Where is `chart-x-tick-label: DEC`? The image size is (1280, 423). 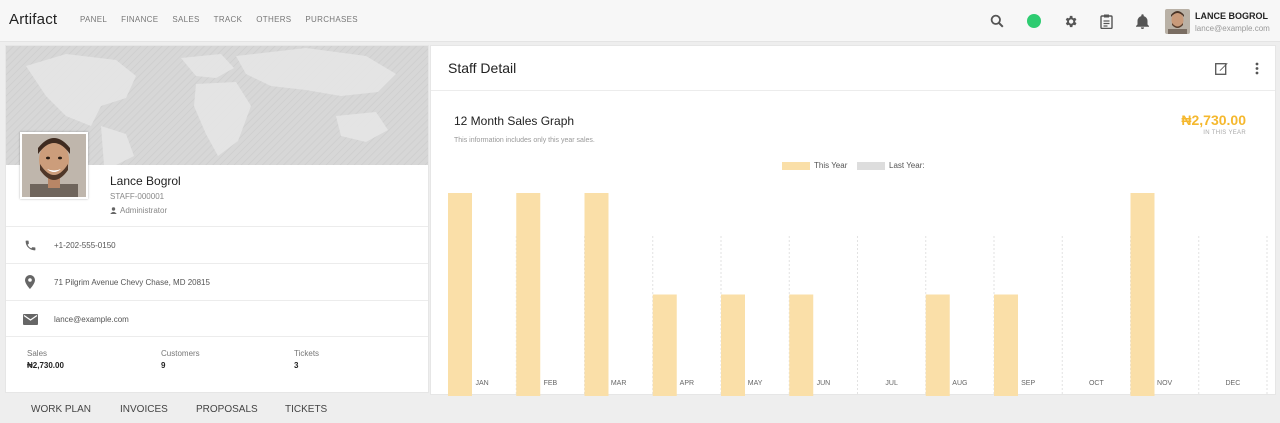 chart-x-tick-label: DEC is located at coordinates (1232, 383).